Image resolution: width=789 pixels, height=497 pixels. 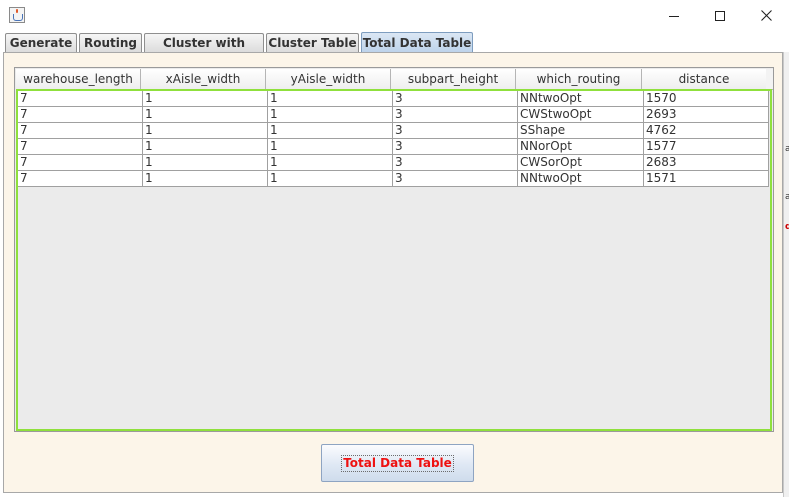 I want to click on table-row: 7 1 1 3 CWStwoOpt 2693, so click(x=393, y=115).